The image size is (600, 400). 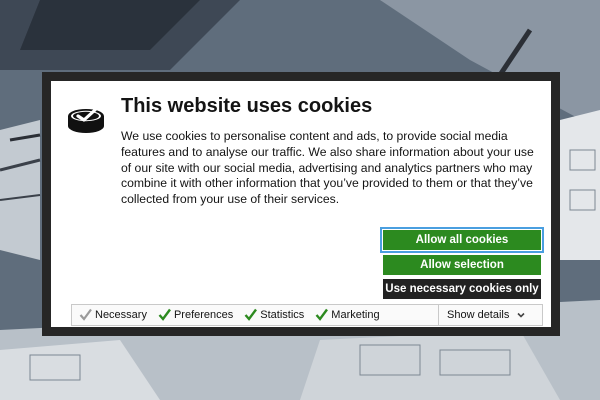 I want to click on checkbox-statistics: Statistics, so click(x=274, y=314).